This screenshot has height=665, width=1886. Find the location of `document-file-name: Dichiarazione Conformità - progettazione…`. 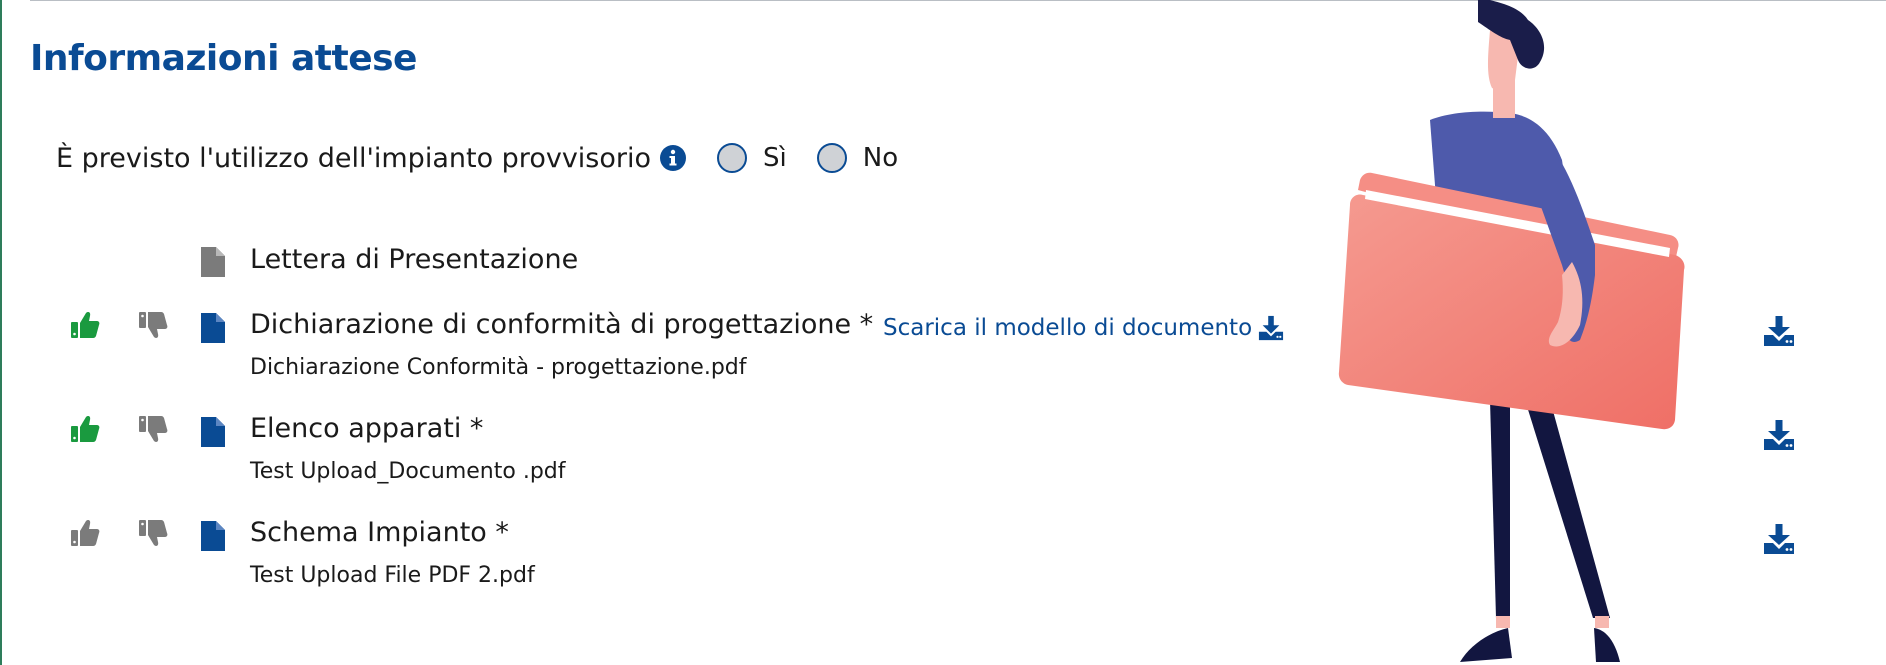

document-file-name: Dichiarazione Conformità - progettazione… is located at coordinates (498, 367).